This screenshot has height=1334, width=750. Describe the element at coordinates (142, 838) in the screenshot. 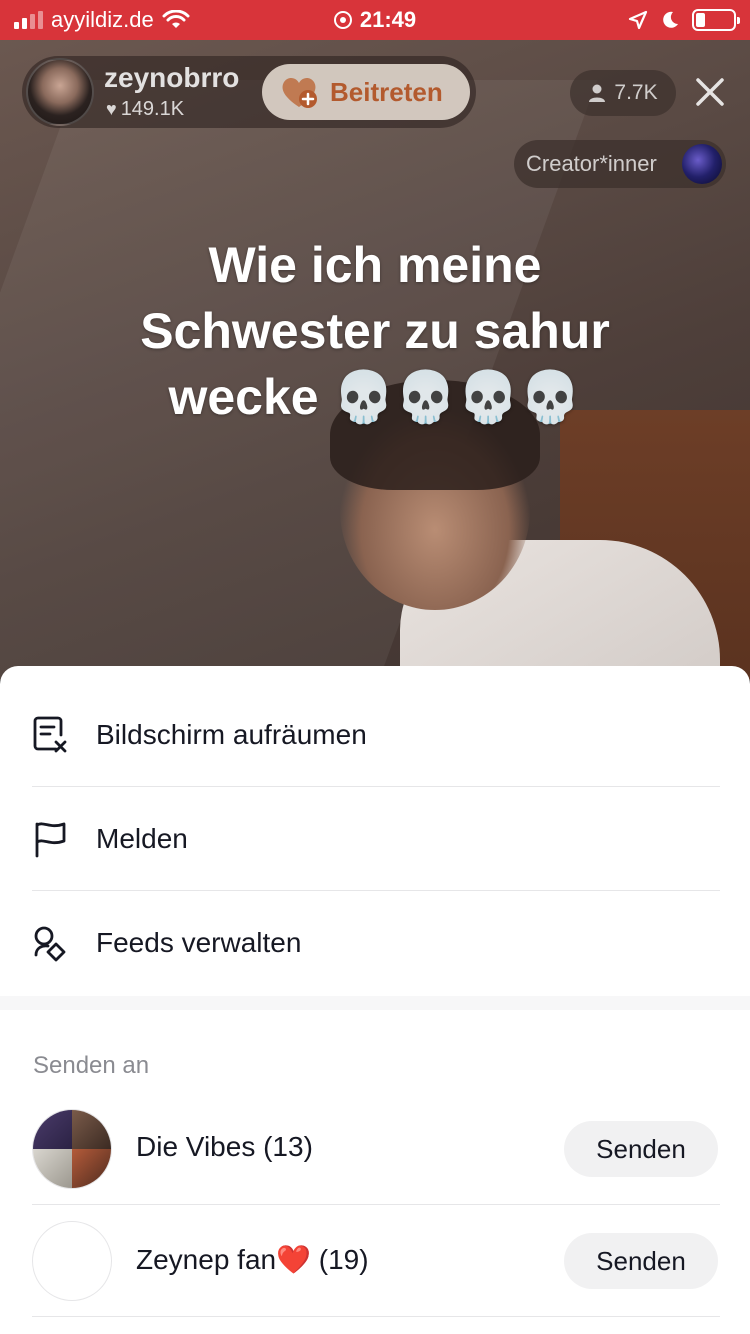

I see `menu-label-report: Melden` at that location.